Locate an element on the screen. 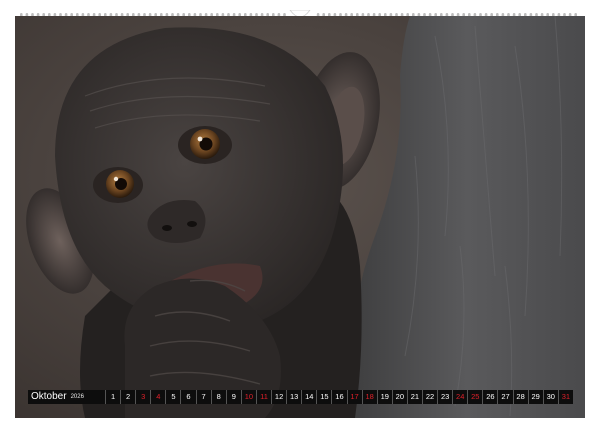  year-label: 2026 is located at coordinates (77, 397).